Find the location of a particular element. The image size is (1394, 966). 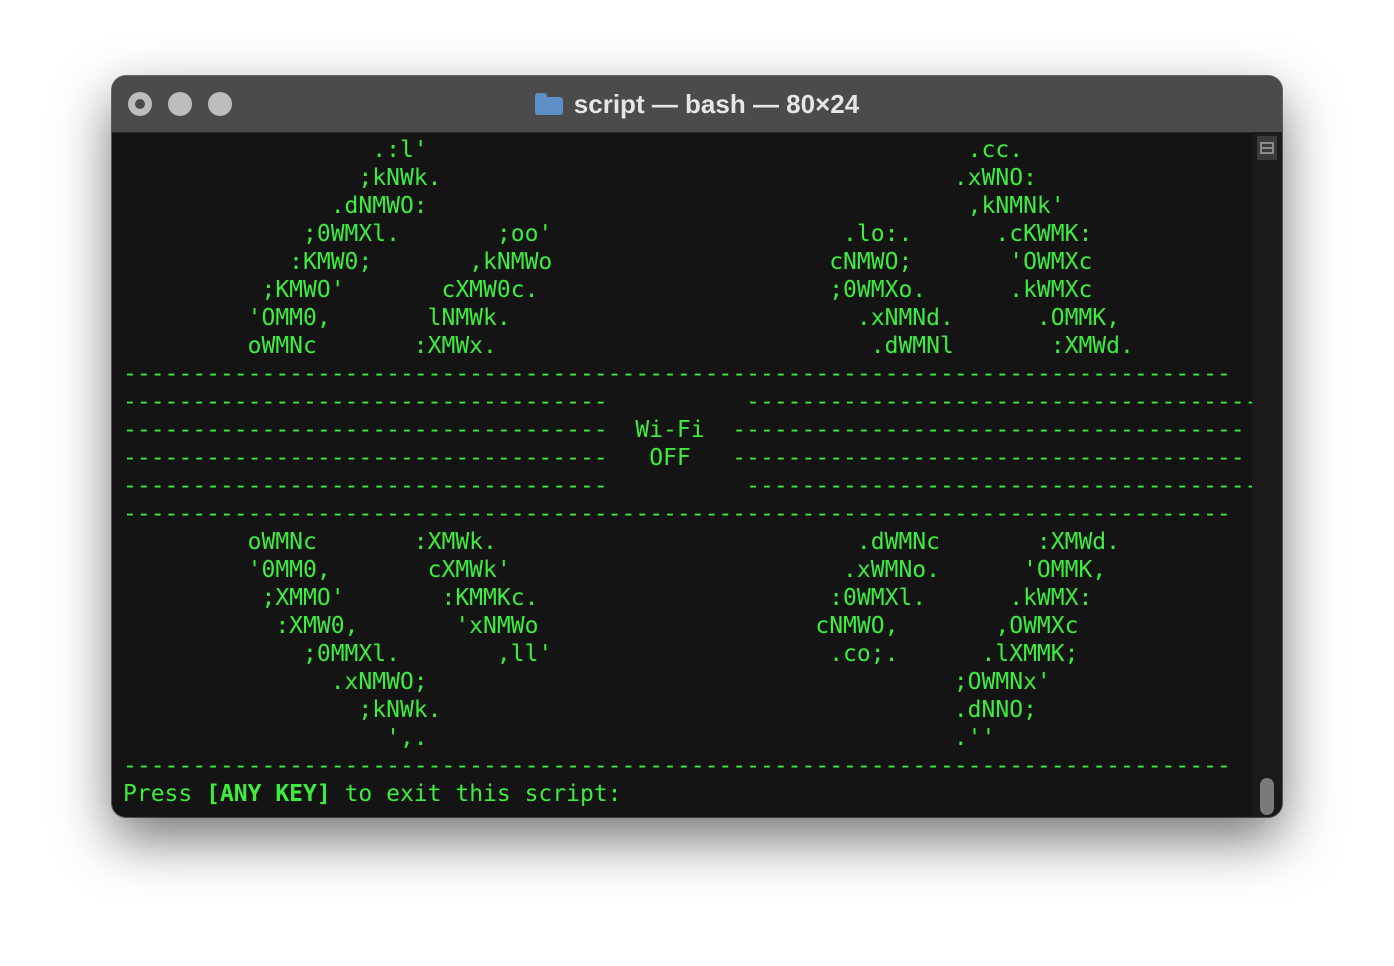

terminal-line: ;XMMO' :KMMKc. :0WMXl. .kWMX: is located at coordinates (608, 598).